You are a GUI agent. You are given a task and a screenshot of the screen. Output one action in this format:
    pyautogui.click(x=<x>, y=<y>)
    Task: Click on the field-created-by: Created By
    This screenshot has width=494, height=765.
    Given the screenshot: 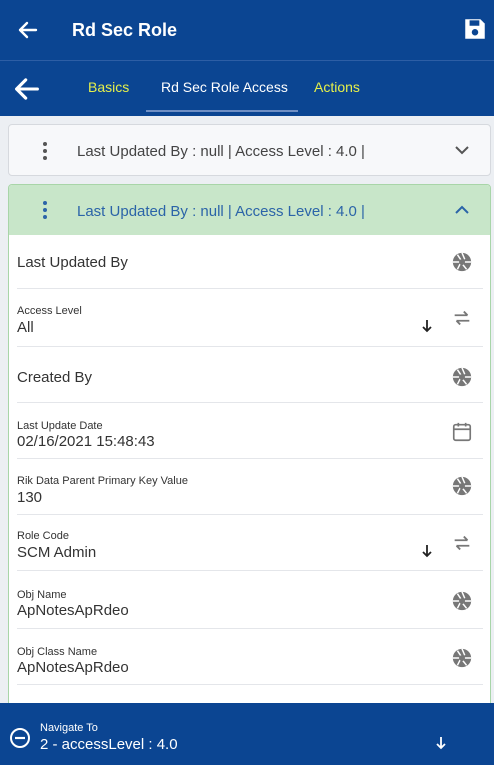 What is the action you would take?
    pyautogui.click(x=250, y=375)
    